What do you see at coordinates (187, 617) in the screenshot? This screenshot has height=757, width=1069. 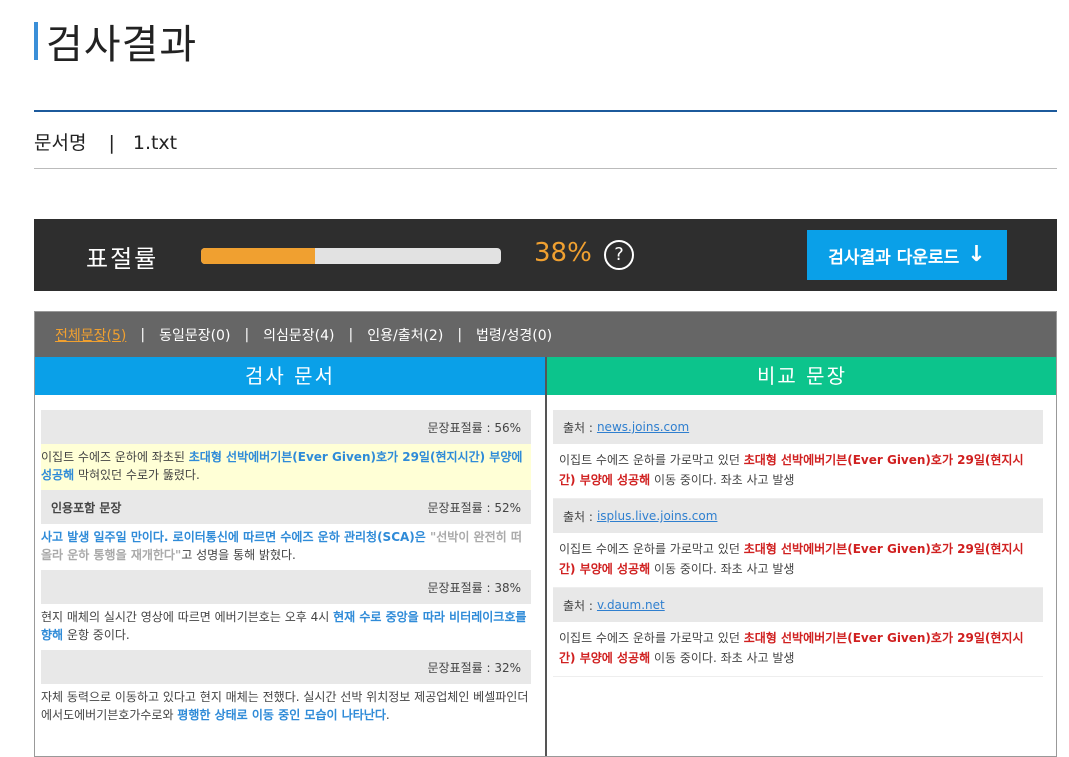 I see `sentence-text: 현지 매체의 실시간 영상에 따르면 에버기븐호는 오후 4시` at bounding box center [187, 617].